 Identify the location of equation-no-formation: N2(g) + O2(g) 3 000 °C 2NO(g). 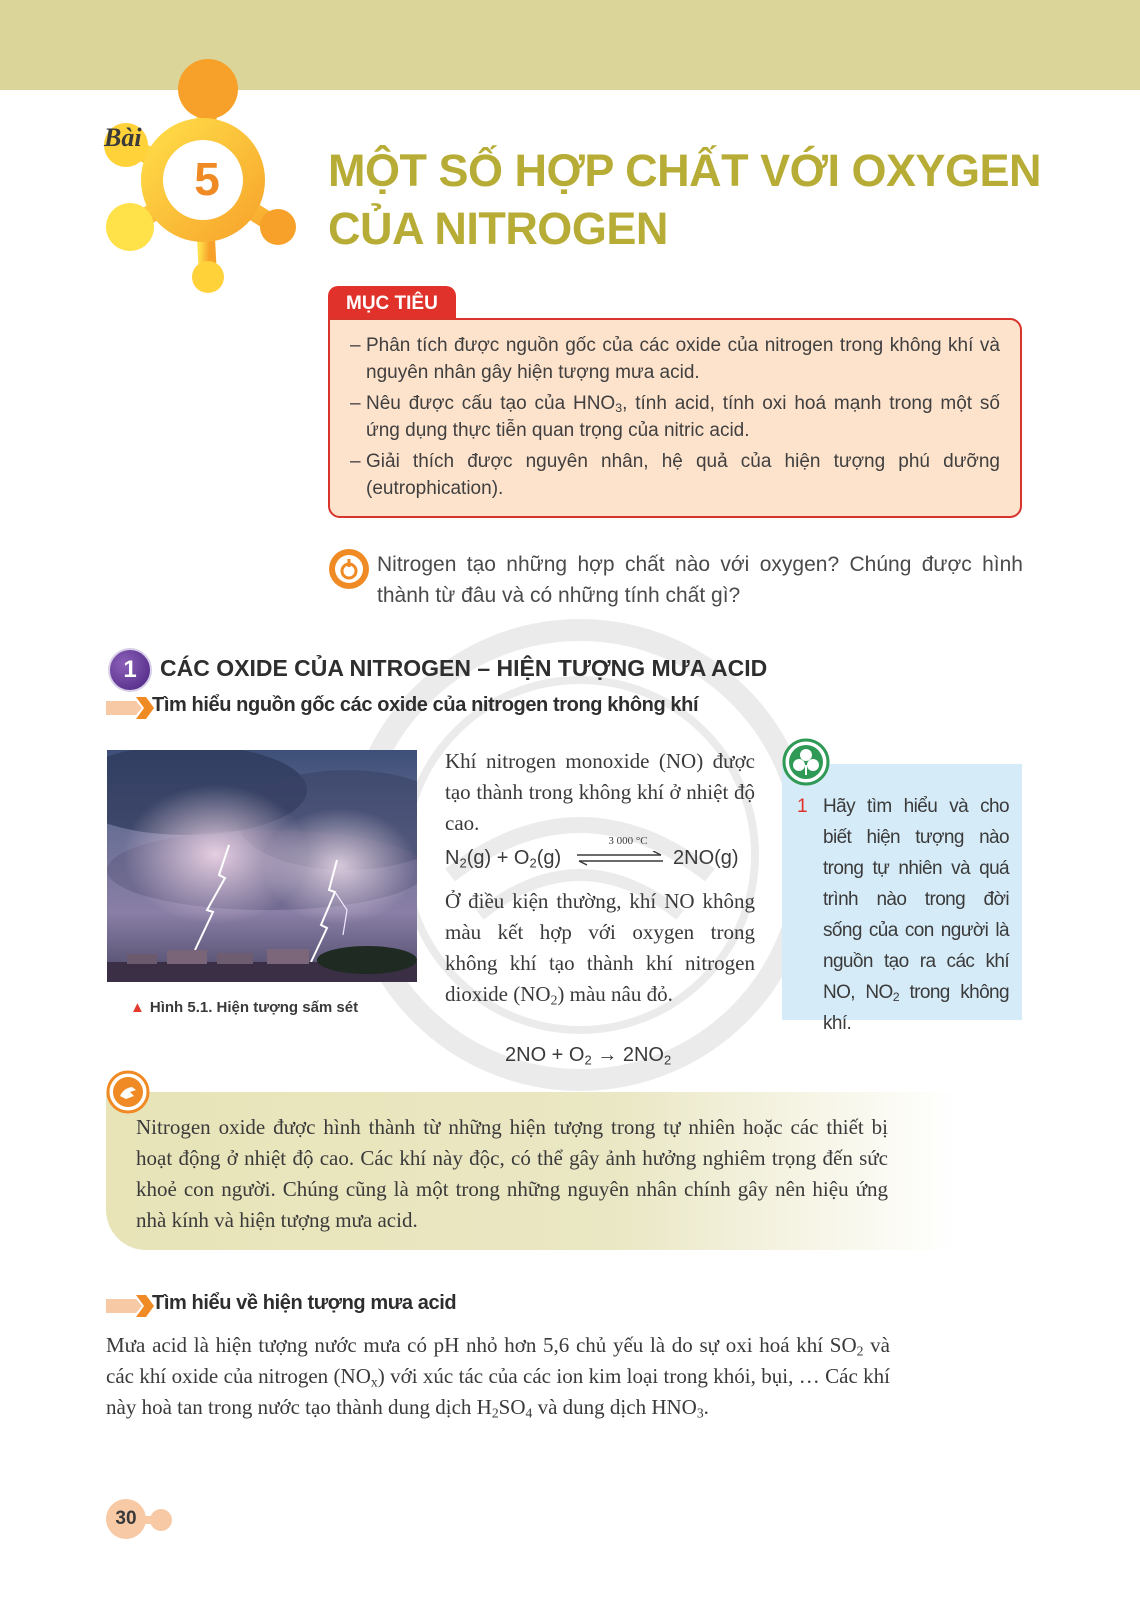
(592, 853).